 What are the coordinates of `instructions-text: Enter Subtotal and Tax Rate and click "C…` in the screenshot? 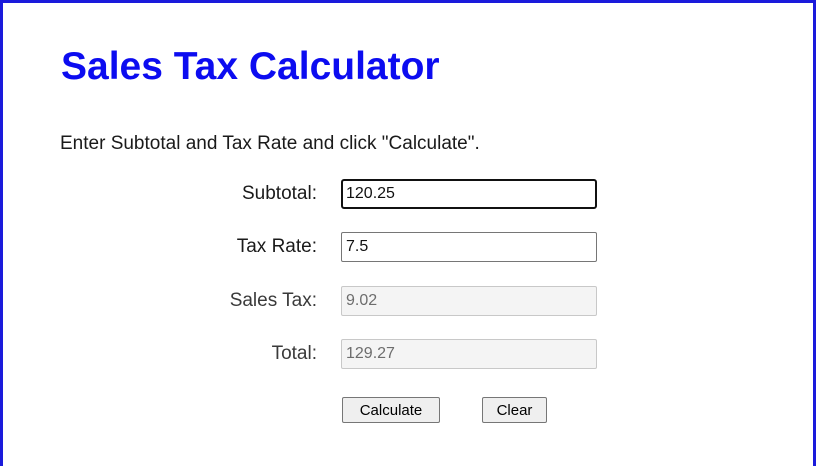 It's located at (270, 143).